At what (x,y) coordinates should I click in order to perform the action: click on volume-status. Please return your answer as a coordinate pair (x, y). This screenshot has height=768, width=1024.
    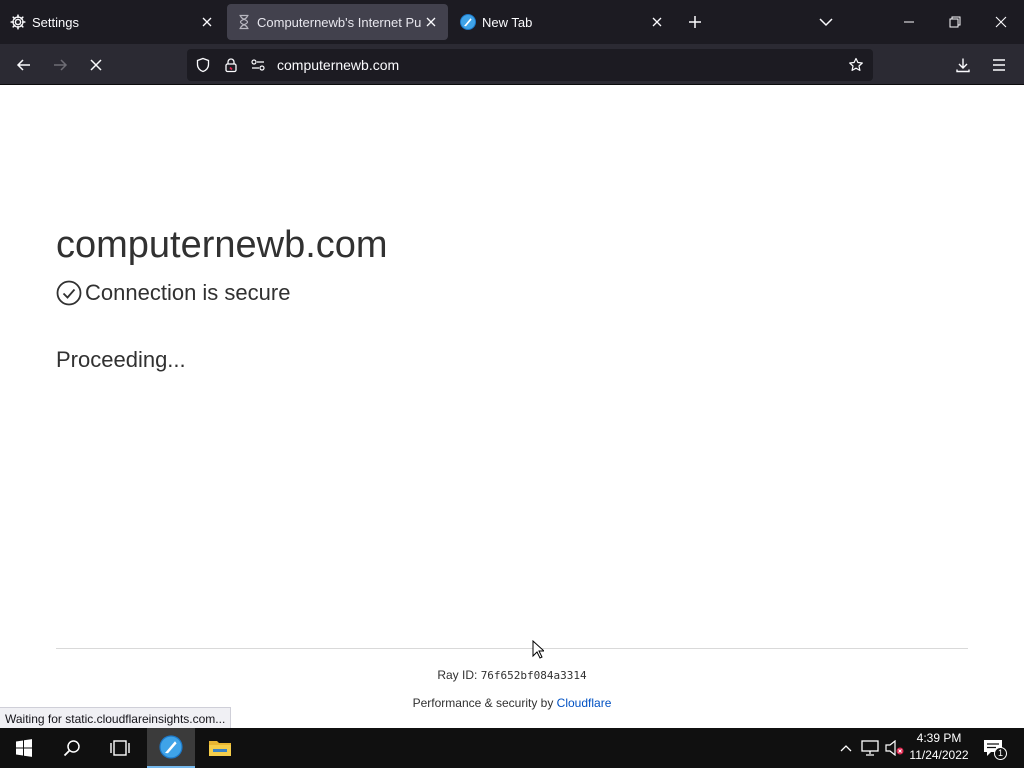
    Looking at the image, I should click on (895, 748).